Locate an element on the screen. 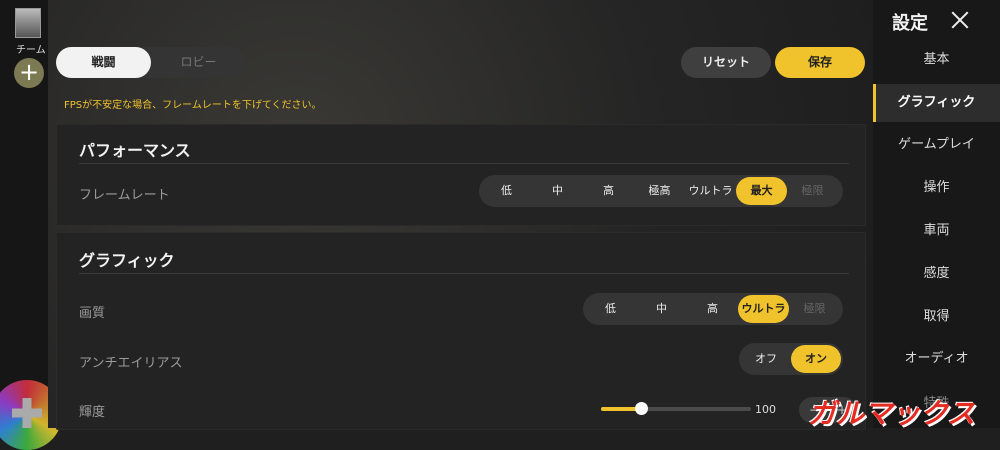 The image size is (1000, 450). sidebar-item-graphics: グラフィック is located at coordinates (936, 103).